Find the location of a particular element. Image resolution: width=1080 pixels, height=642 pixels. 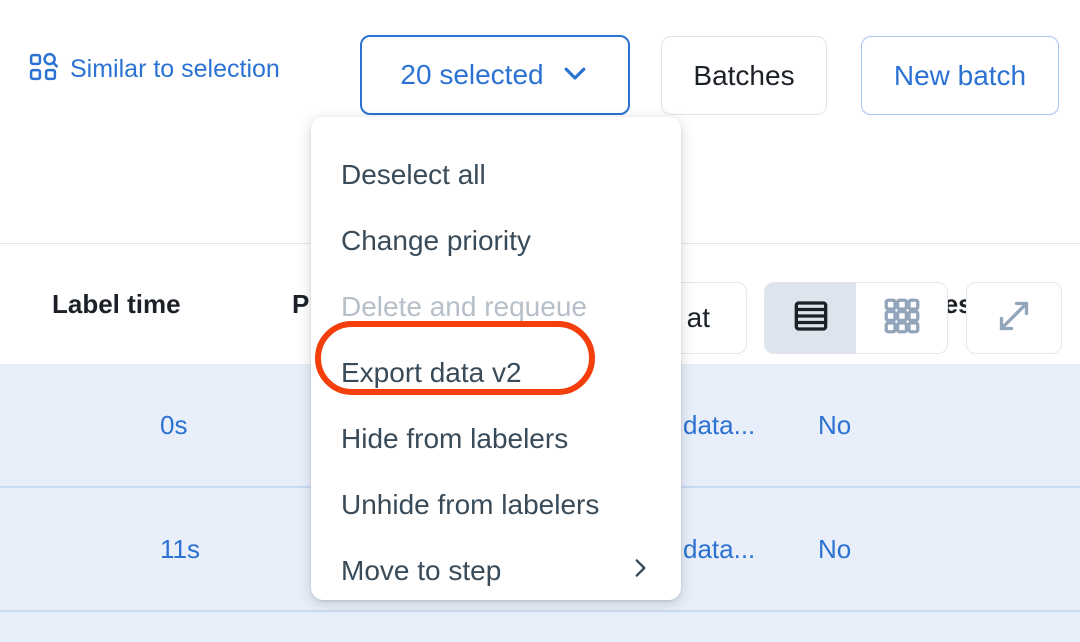

menu-item-deselect-all: Deselect all is located at coordinates (496, 175).